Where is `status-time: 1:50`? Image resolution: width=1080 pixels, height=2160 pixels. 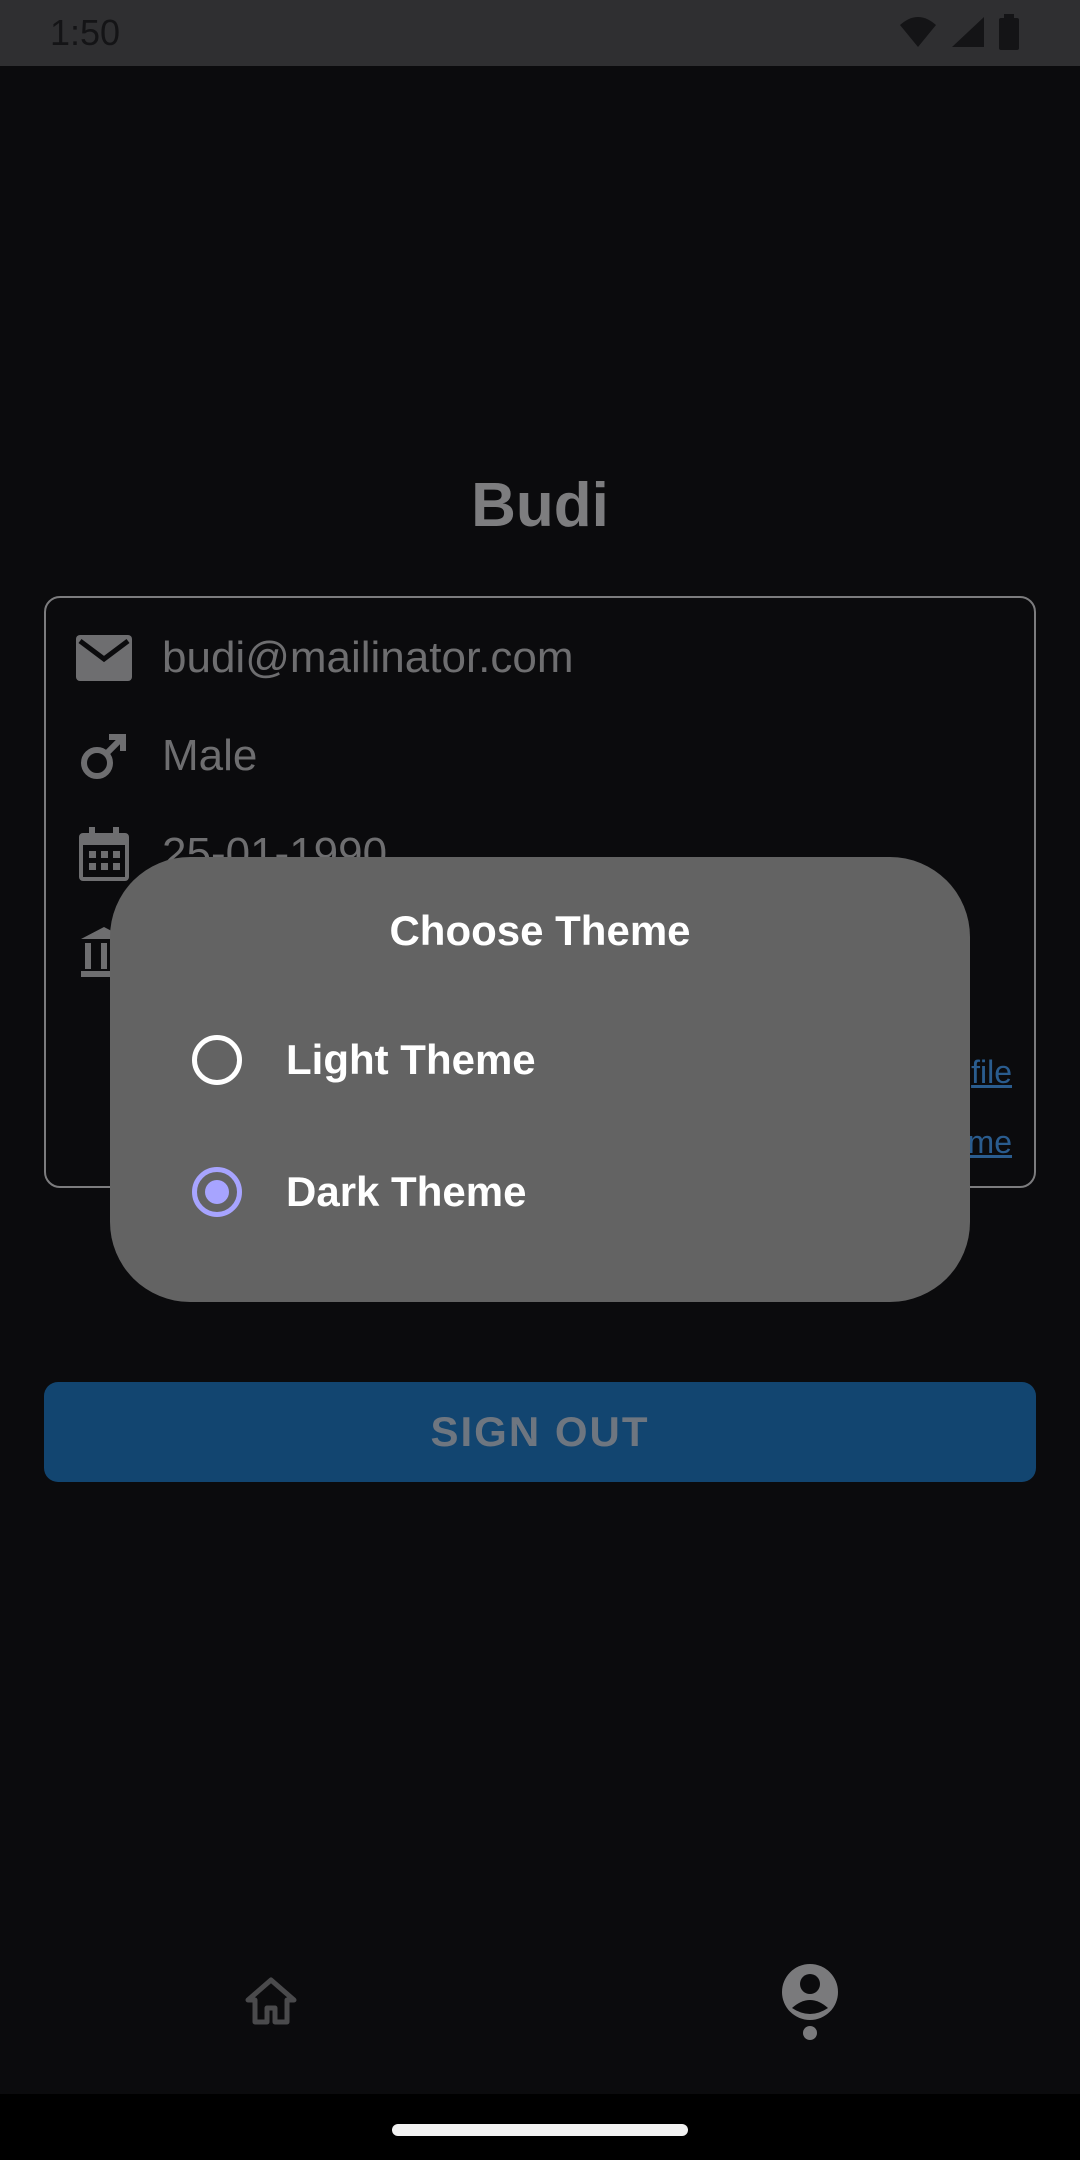
status-time: 1:50 is located at coordinates (85, 32).